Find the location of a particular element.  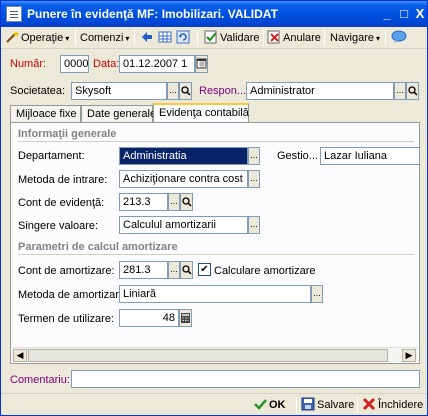

cont-amort-search-button is located at coordinates (186, 270).